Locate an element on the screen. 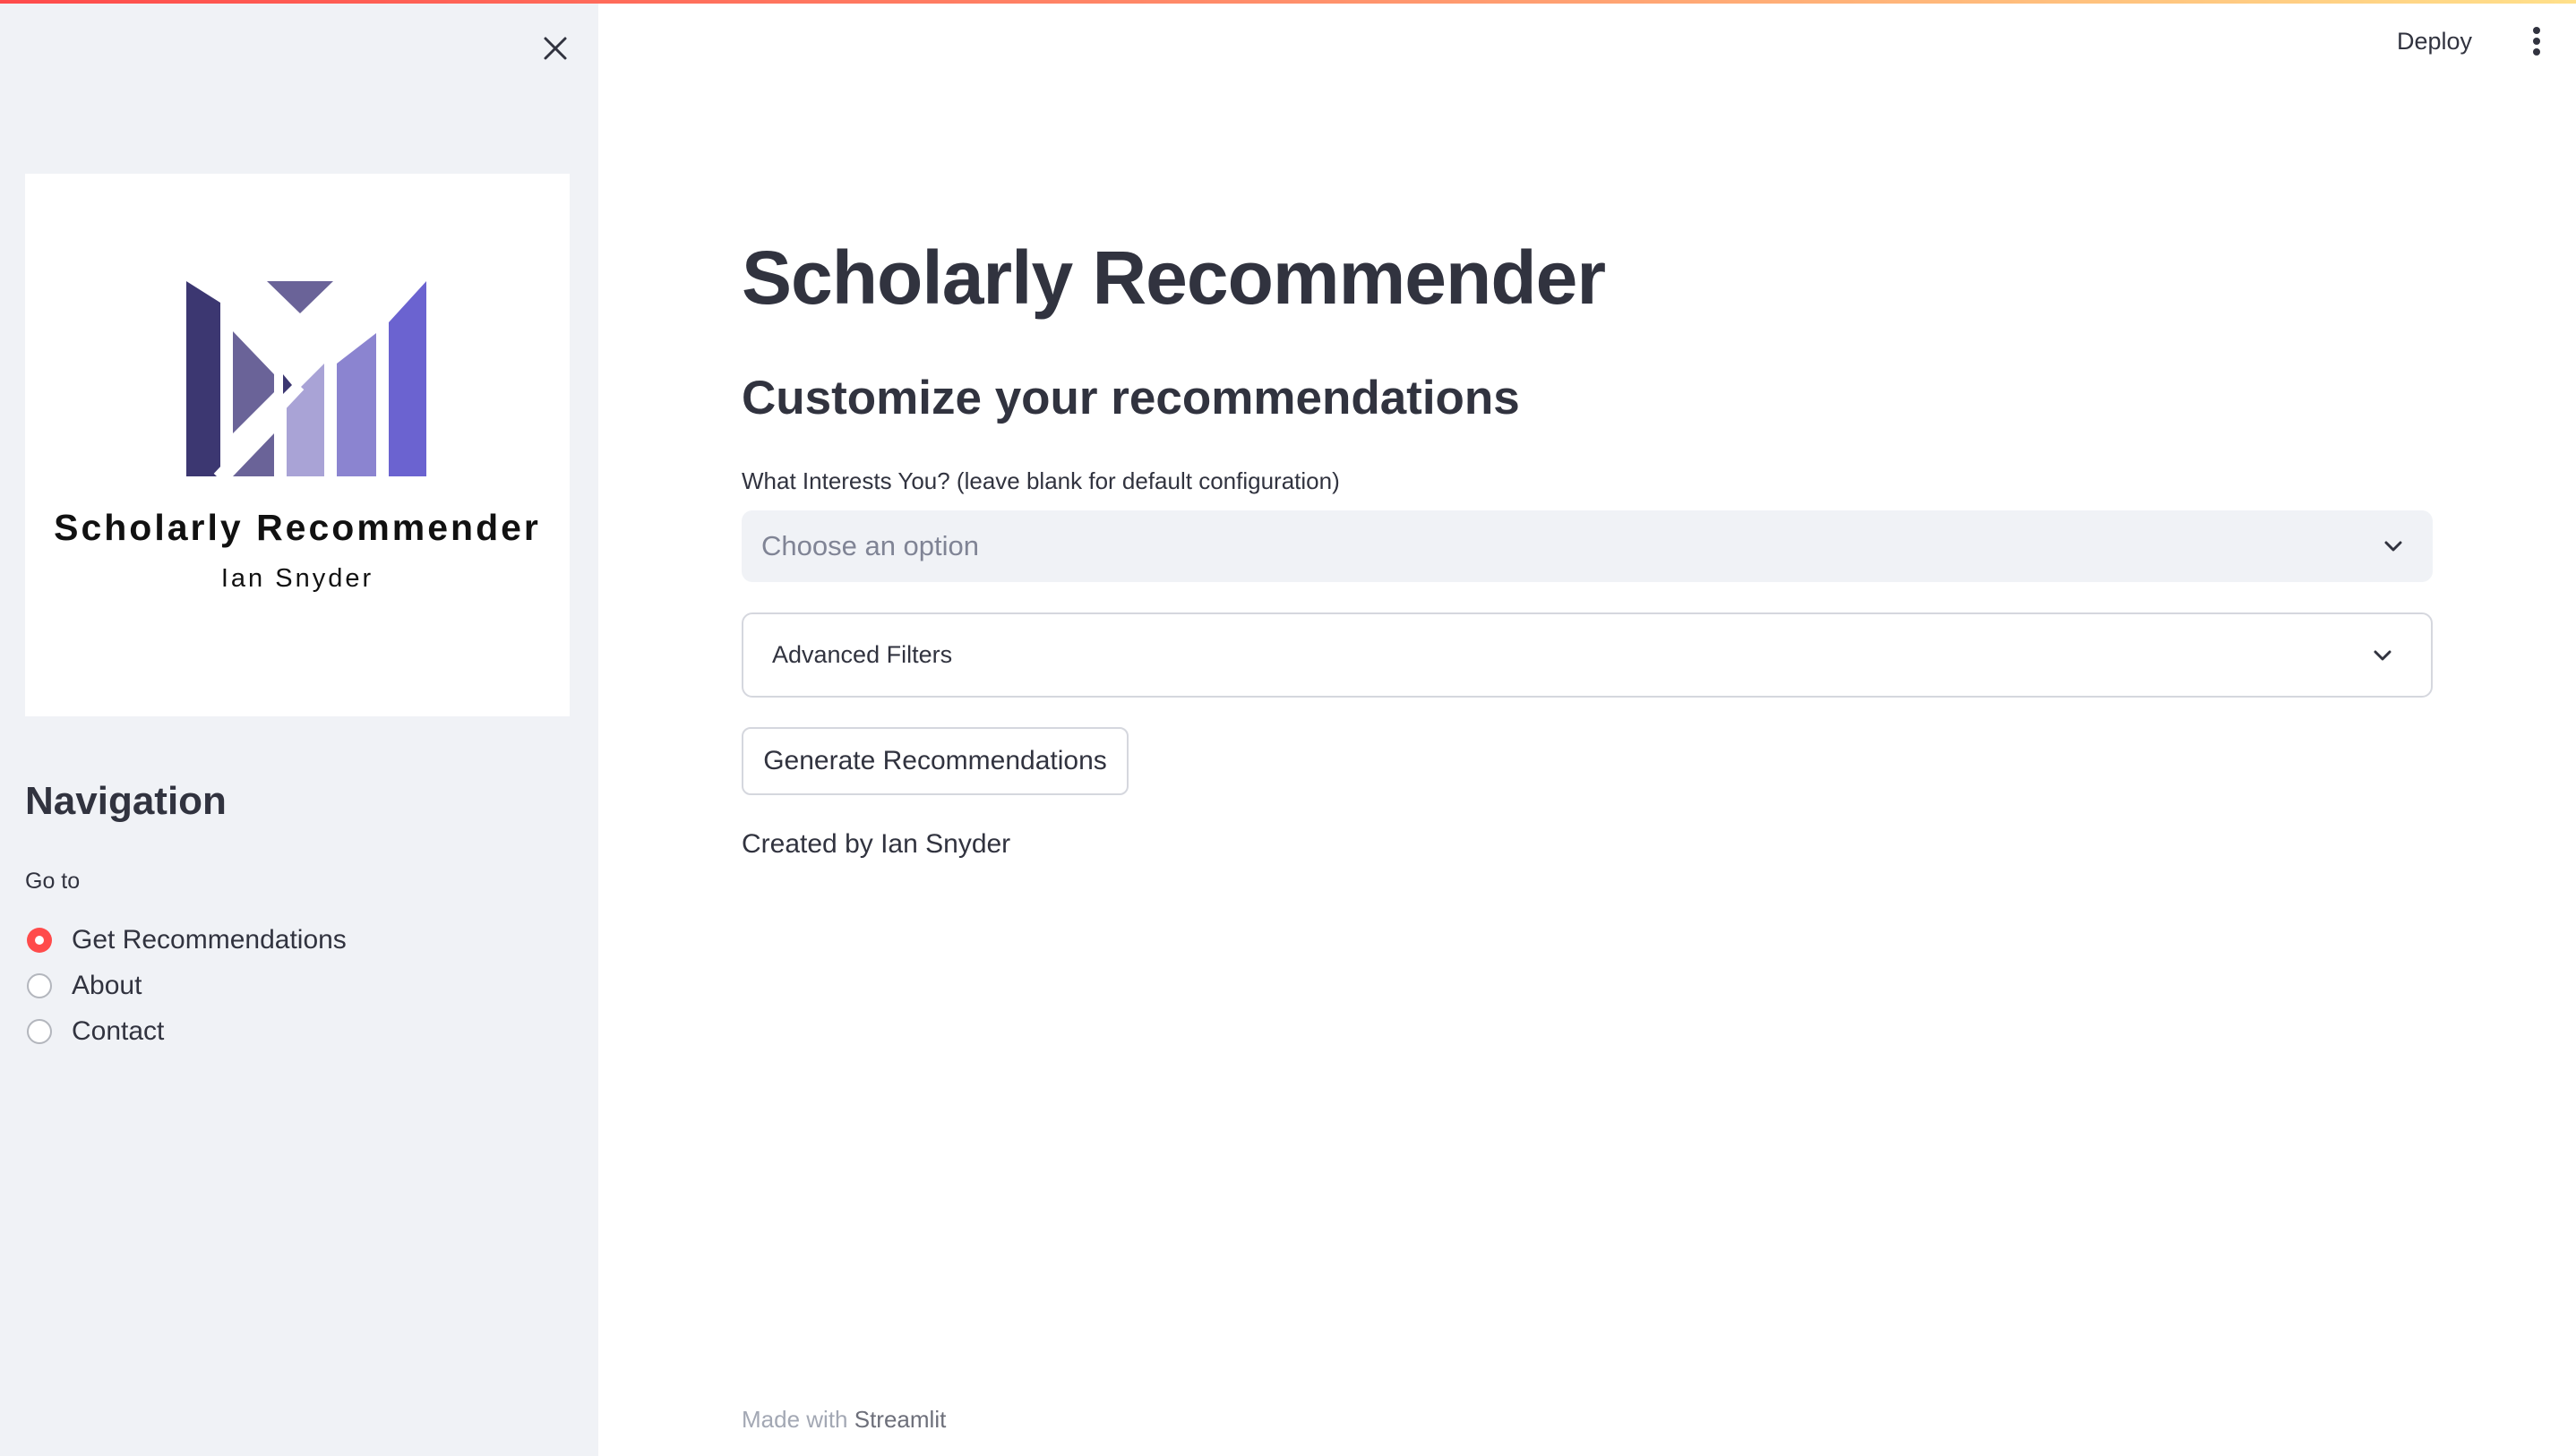  generate-recommendations-button: Generate Recommendations is located at coordinates (935, 761).